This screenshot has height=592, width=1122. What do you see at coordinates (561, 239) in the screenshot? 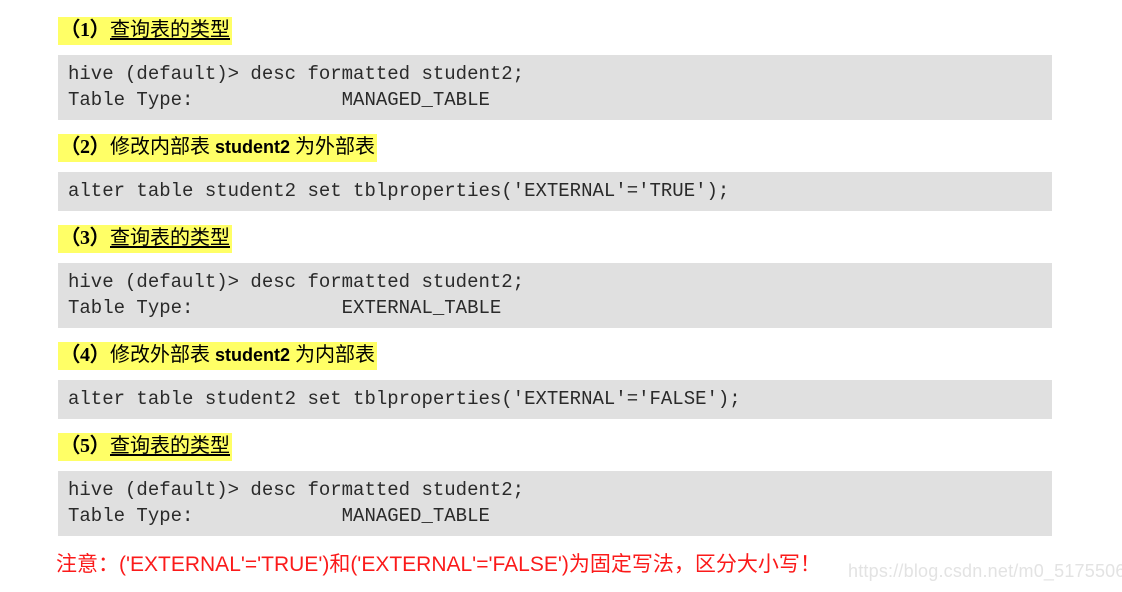
I see `section-heading-3: （3）查询表的类型` at bounding box center [561, 239].